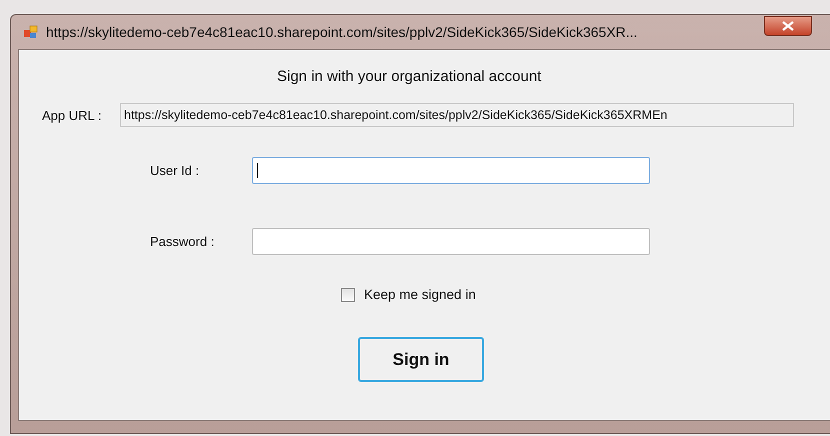 The image size is (830, 436). I want to click on close-icon, so click(788, 26).